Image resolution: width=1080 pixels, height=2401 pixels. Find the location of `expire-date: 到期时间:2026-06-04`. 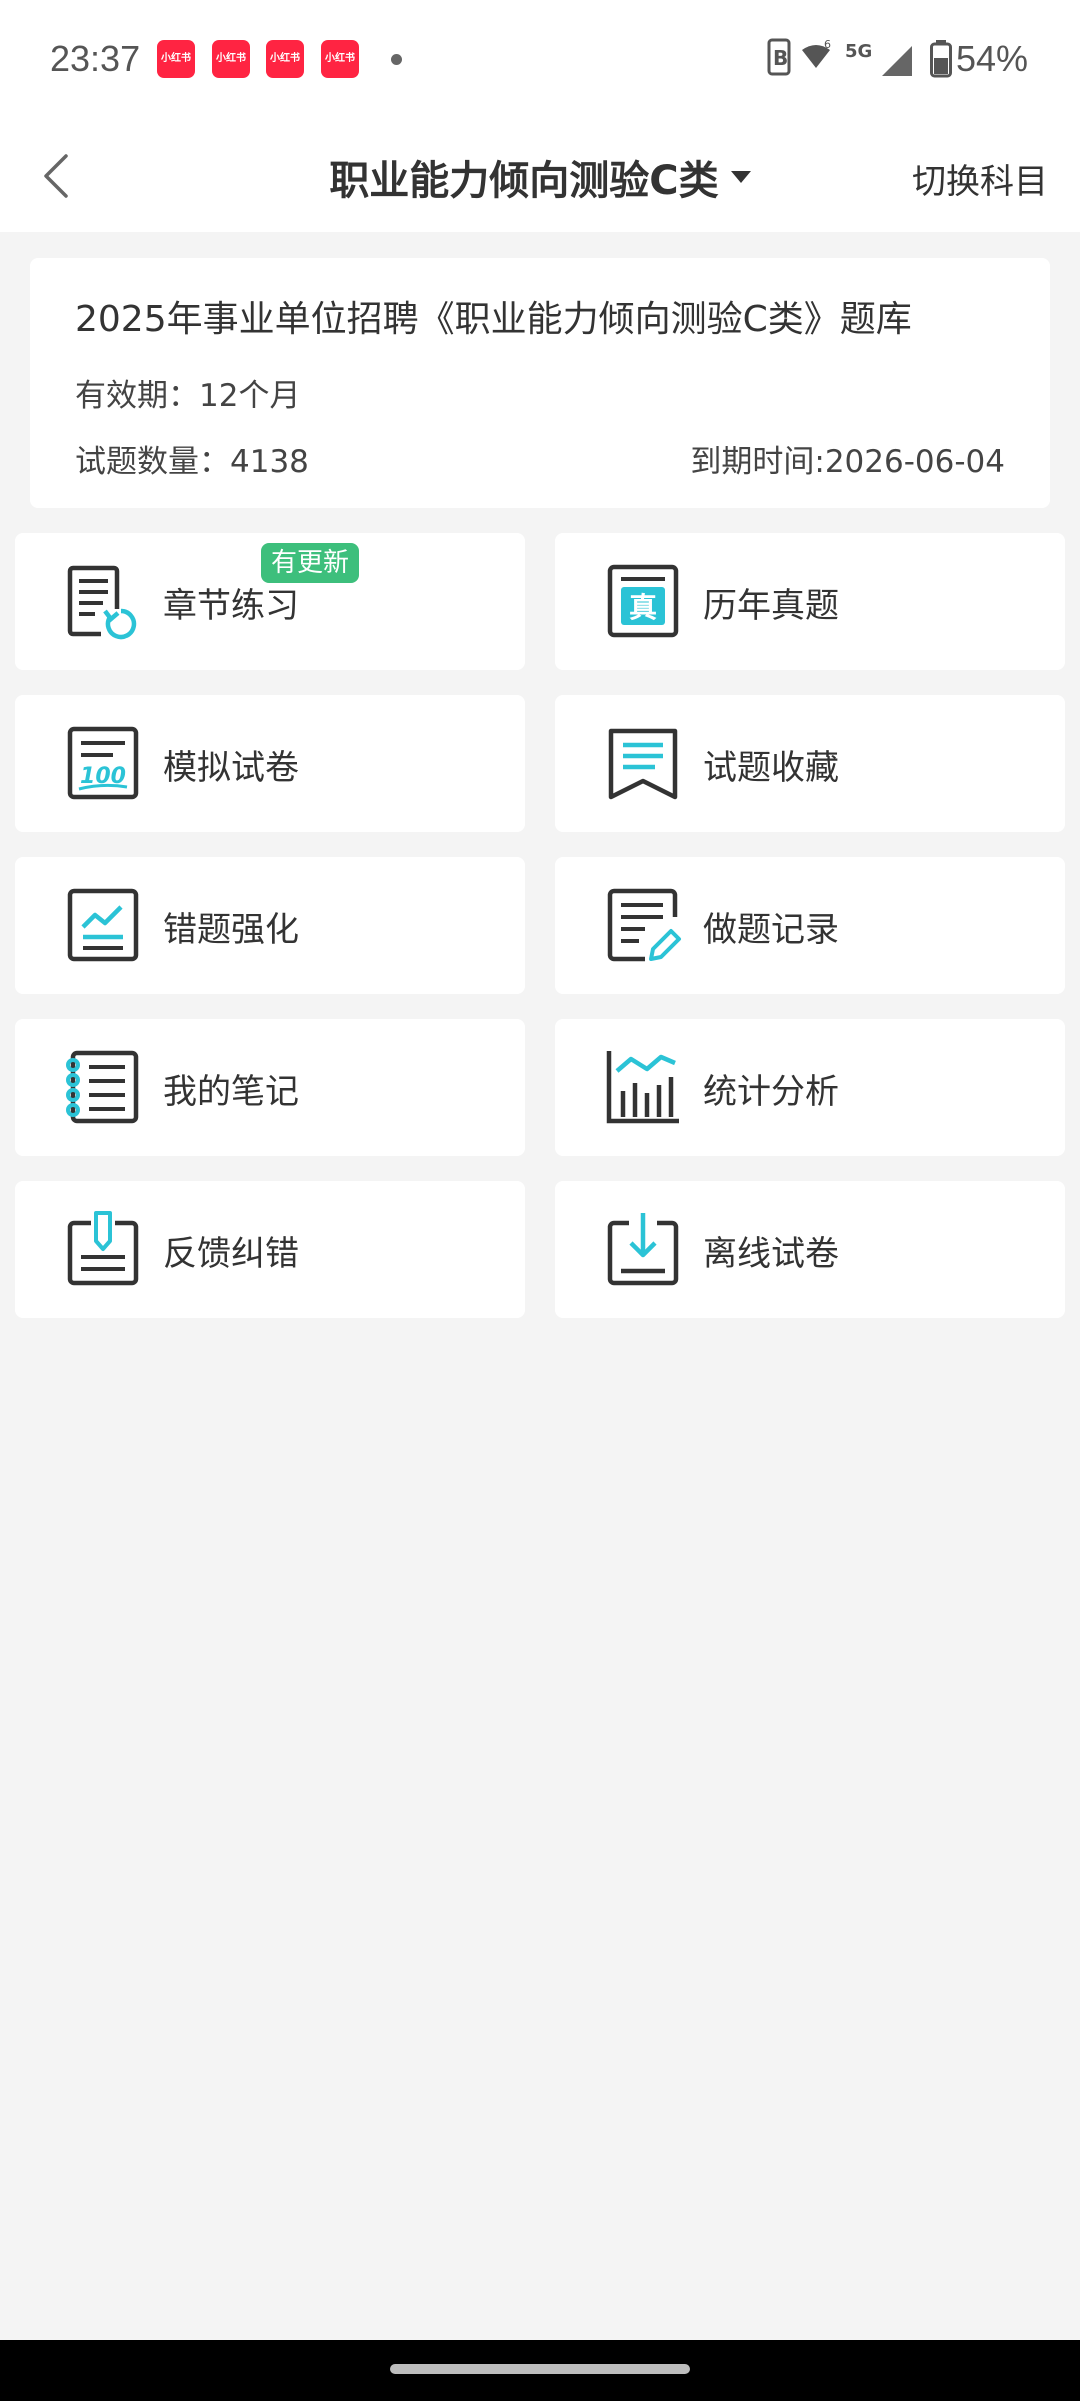

expire-date: 到期时间:2026-06-04 is located at coordinates (847, 462).